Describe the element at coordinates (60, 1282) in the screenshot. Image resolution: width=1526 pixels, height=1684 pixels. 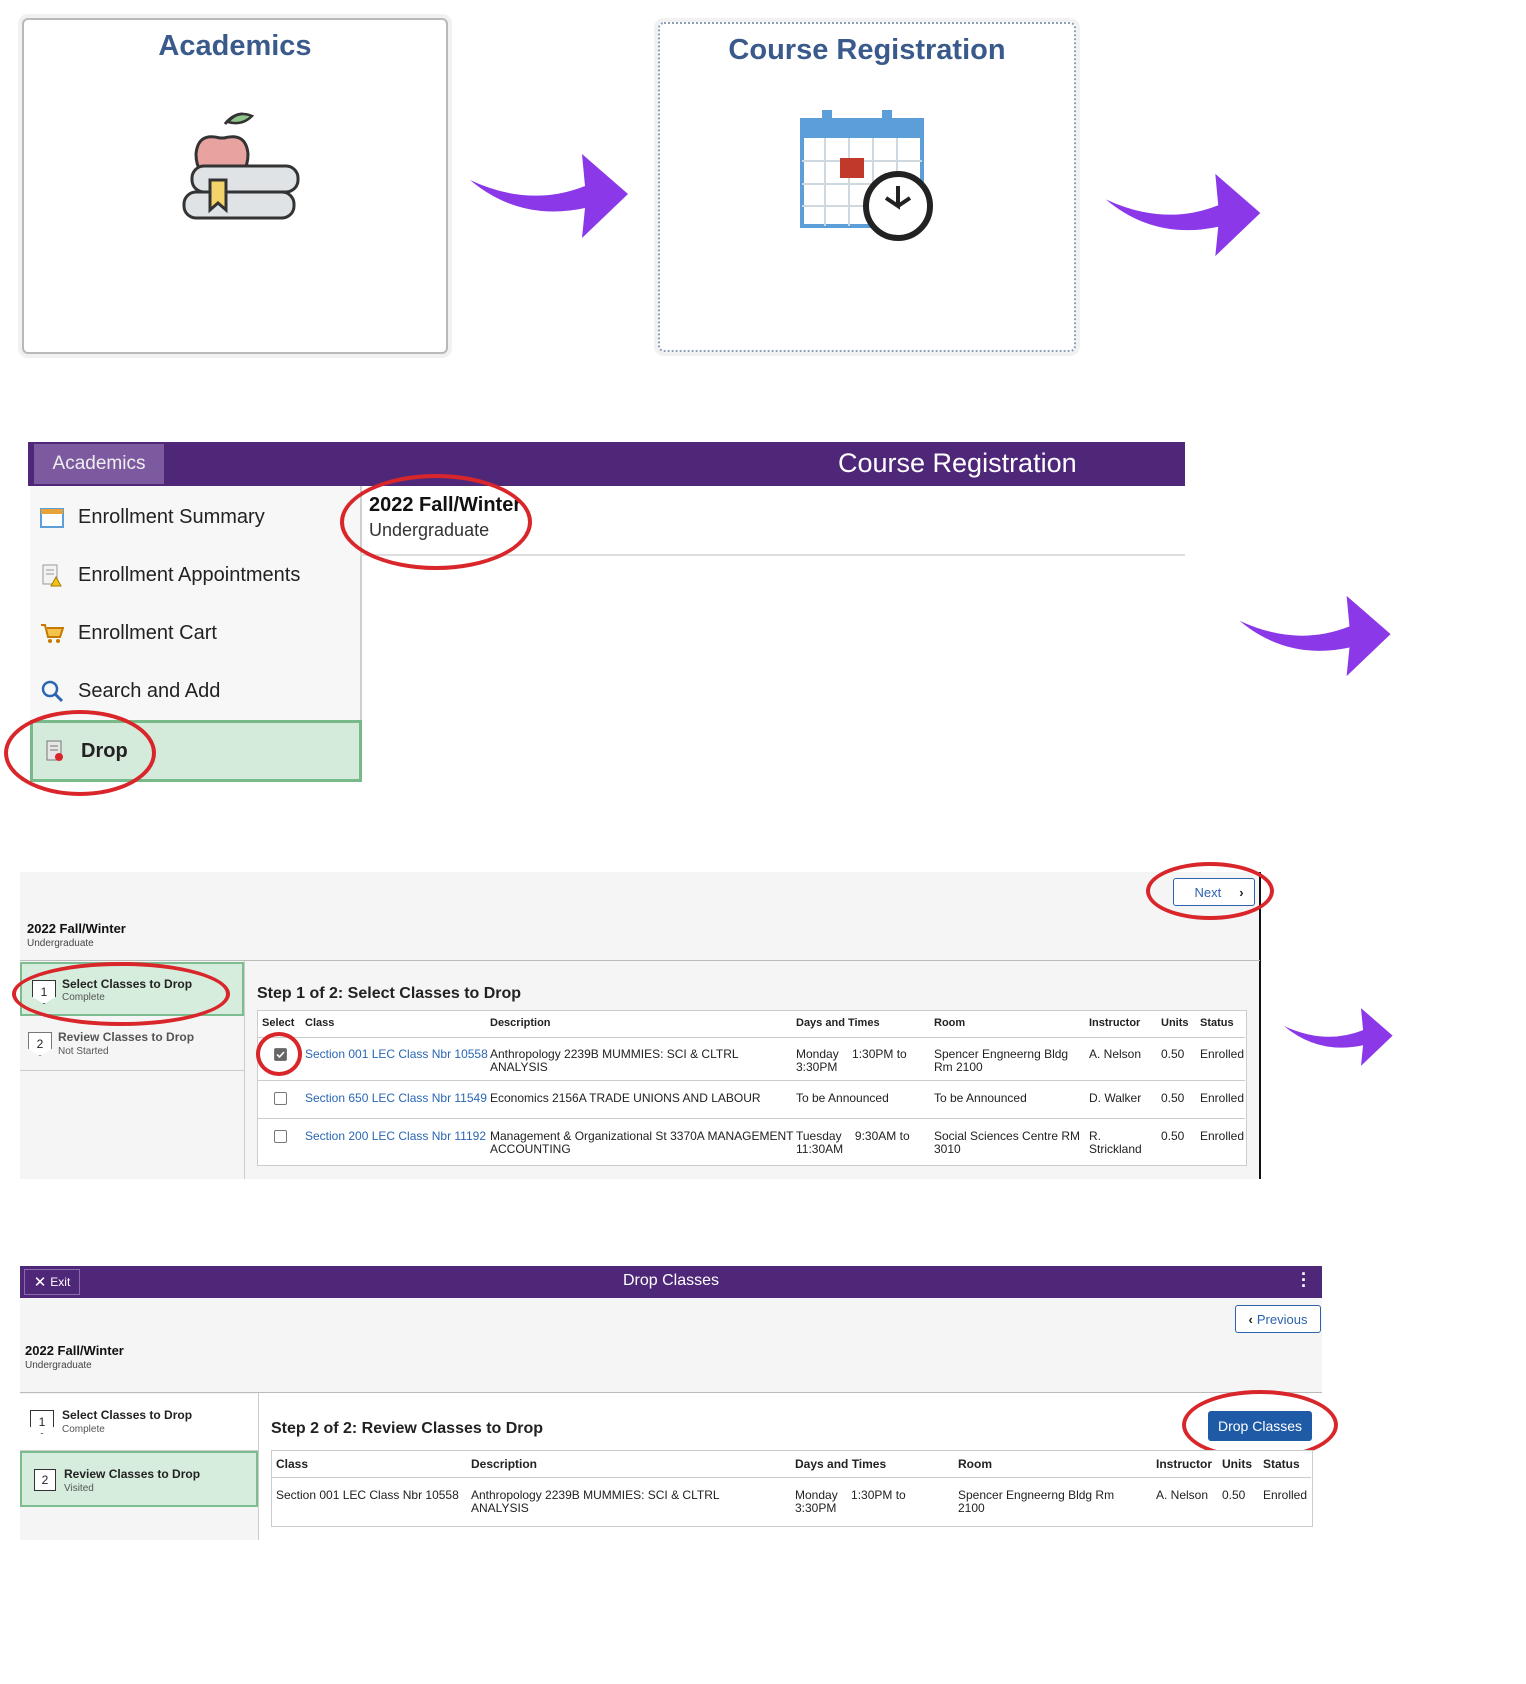
I see `exit-label: Exit` at that location.